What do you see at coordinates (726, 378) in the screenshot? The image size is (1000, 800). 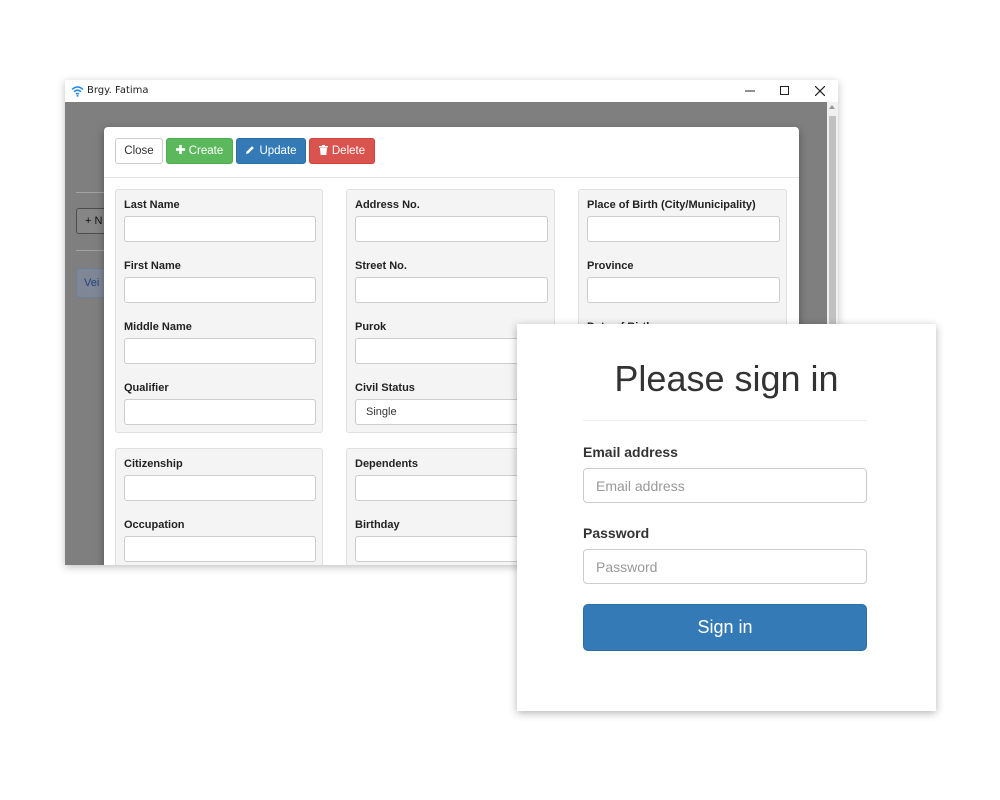 I see `signin-heading: Please sign in` at bounding box center [726, 378].